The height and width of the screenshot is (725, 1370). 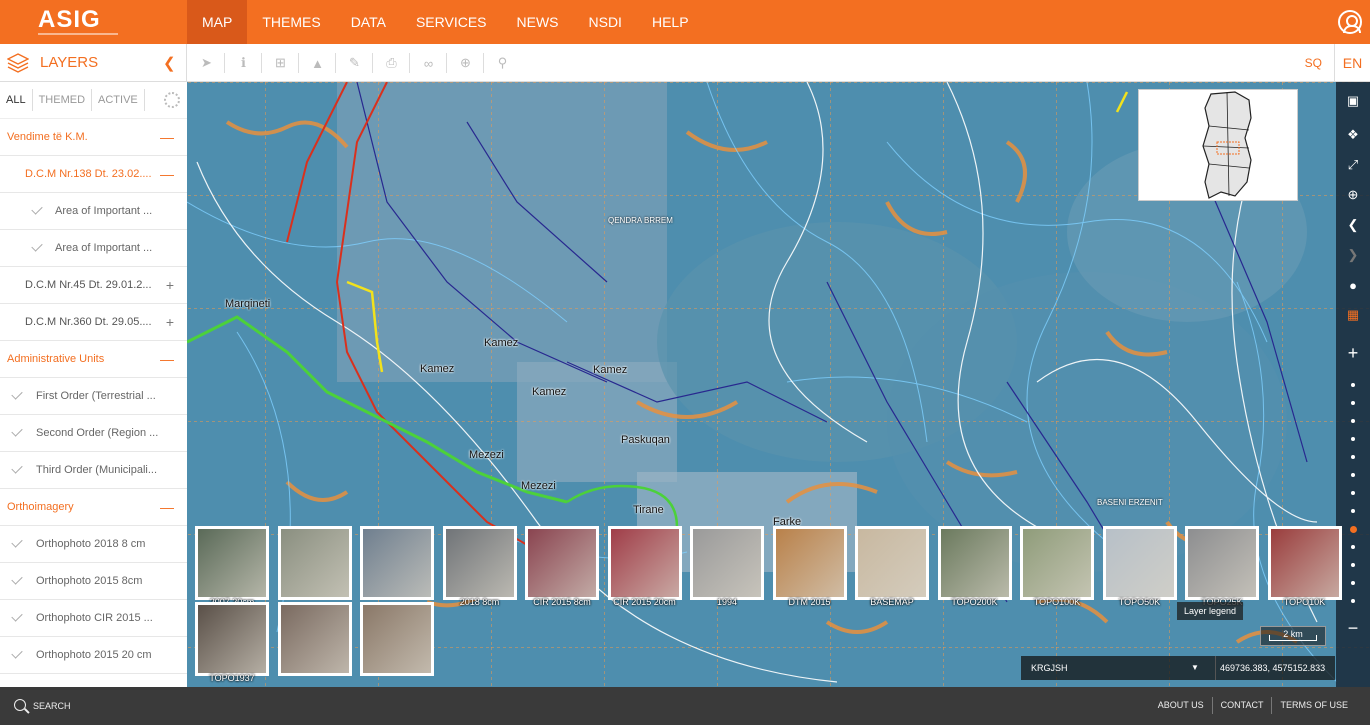 I want to click on nav-map: MAP, so click(x=217, y=22).